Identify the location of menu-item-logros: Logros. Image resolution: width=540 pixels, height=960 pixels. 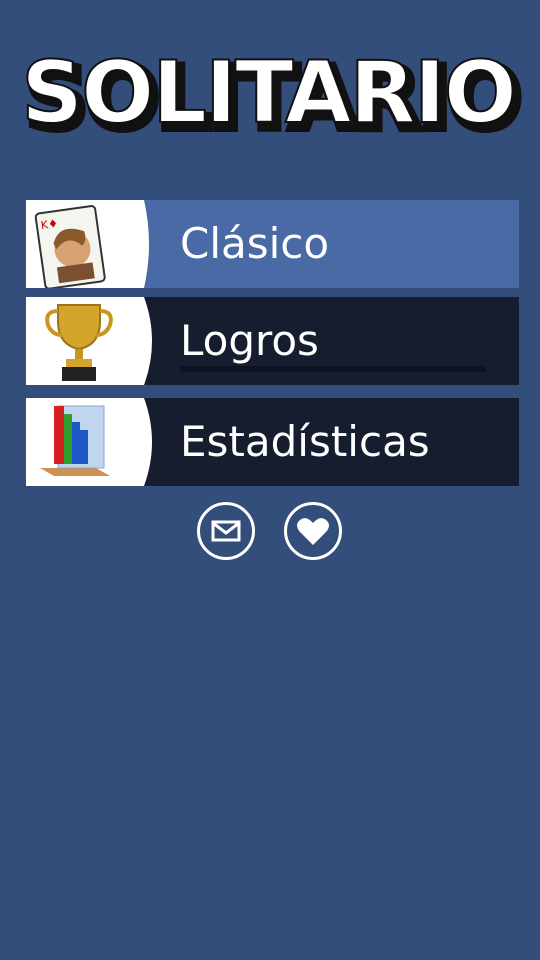
(272, 341).